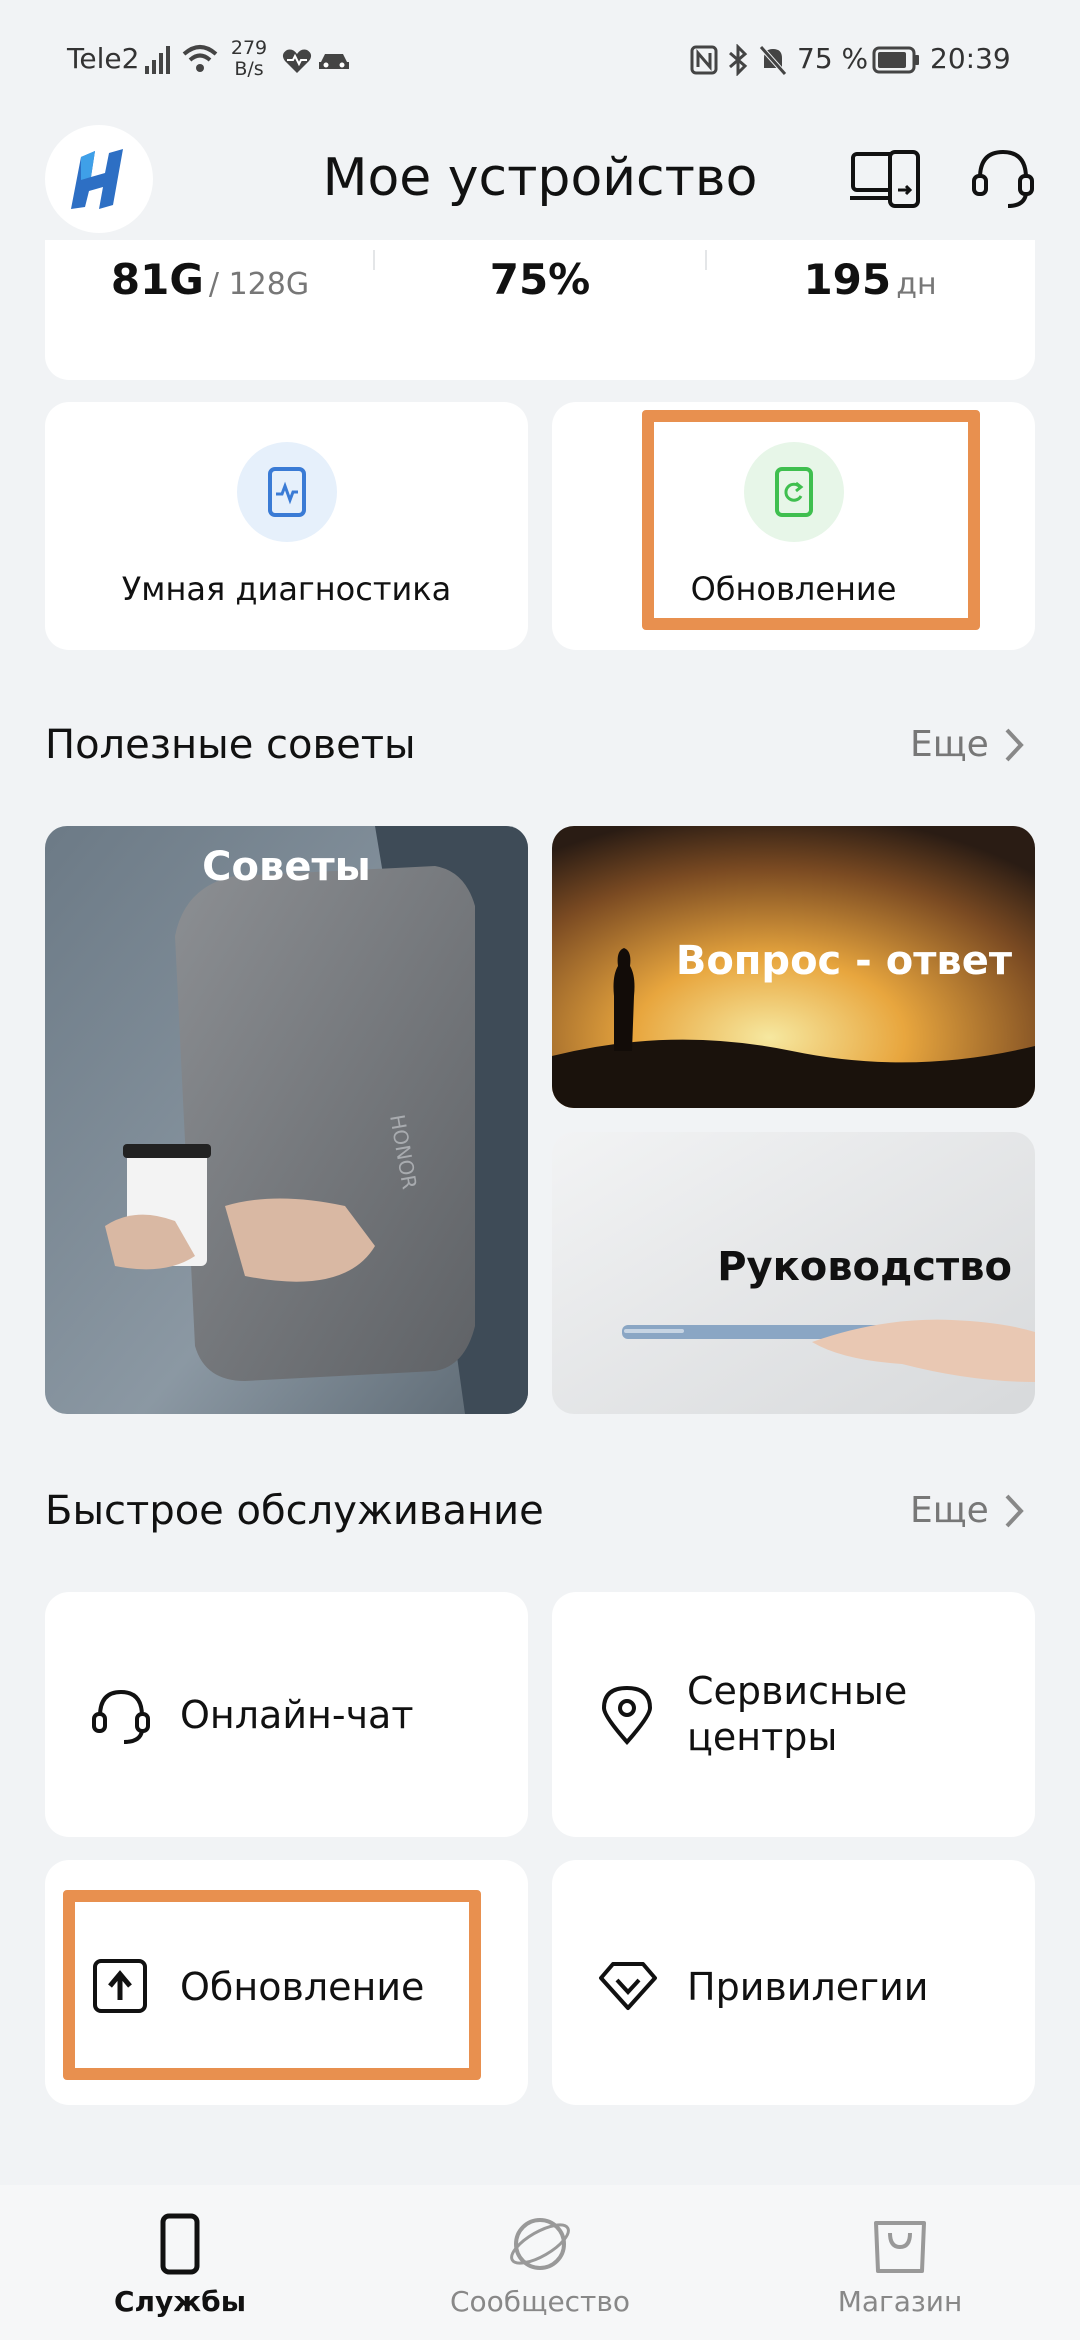  Describe the element at coordinates (180, 2301) in the screenshot. I see `tab-services-label: Службы` at that location.